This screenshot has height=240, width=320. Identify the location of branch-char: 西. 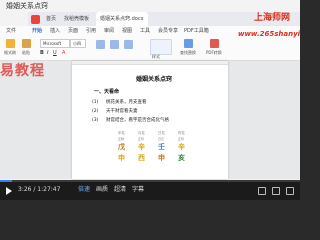
(141, 158).